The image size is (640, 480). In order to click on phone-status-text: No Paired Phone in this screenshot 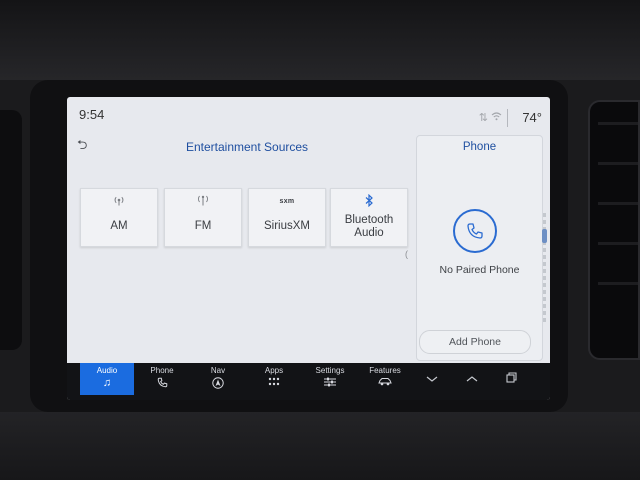, I will do `click(479, 270)`.